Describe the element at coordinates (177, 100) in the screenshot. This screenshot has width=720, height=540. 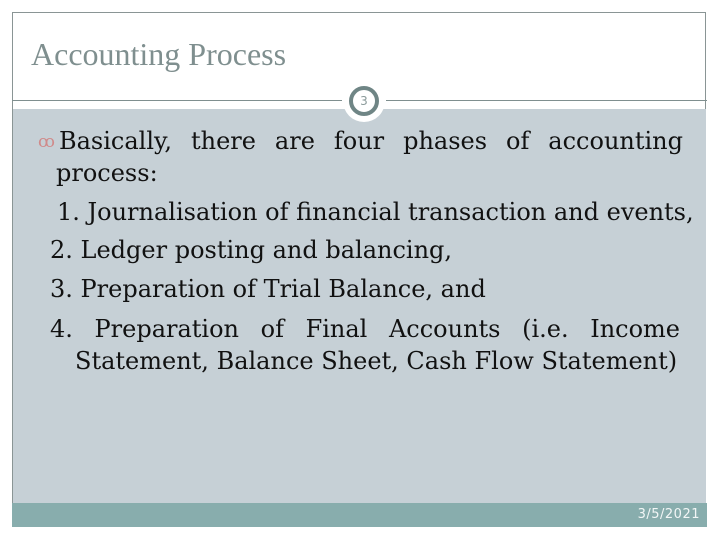
I see `title-divider-left` at that location.